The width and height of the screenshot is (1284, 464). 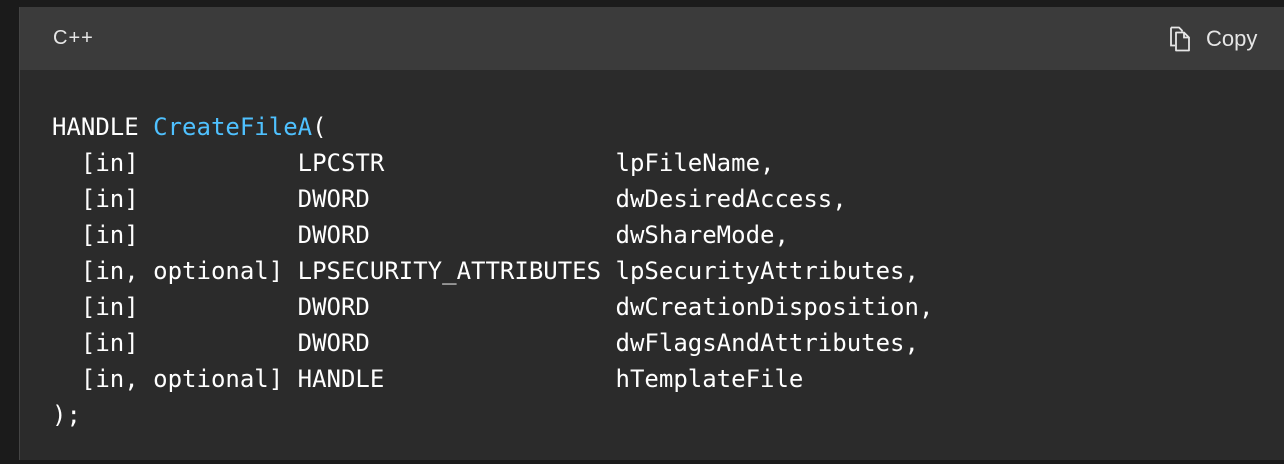 What do you see at coordinates (492, 127) in the screenshot?
I see `code-line-signature: HANDLE CreateFileA(` at bounding box center [492, 127].